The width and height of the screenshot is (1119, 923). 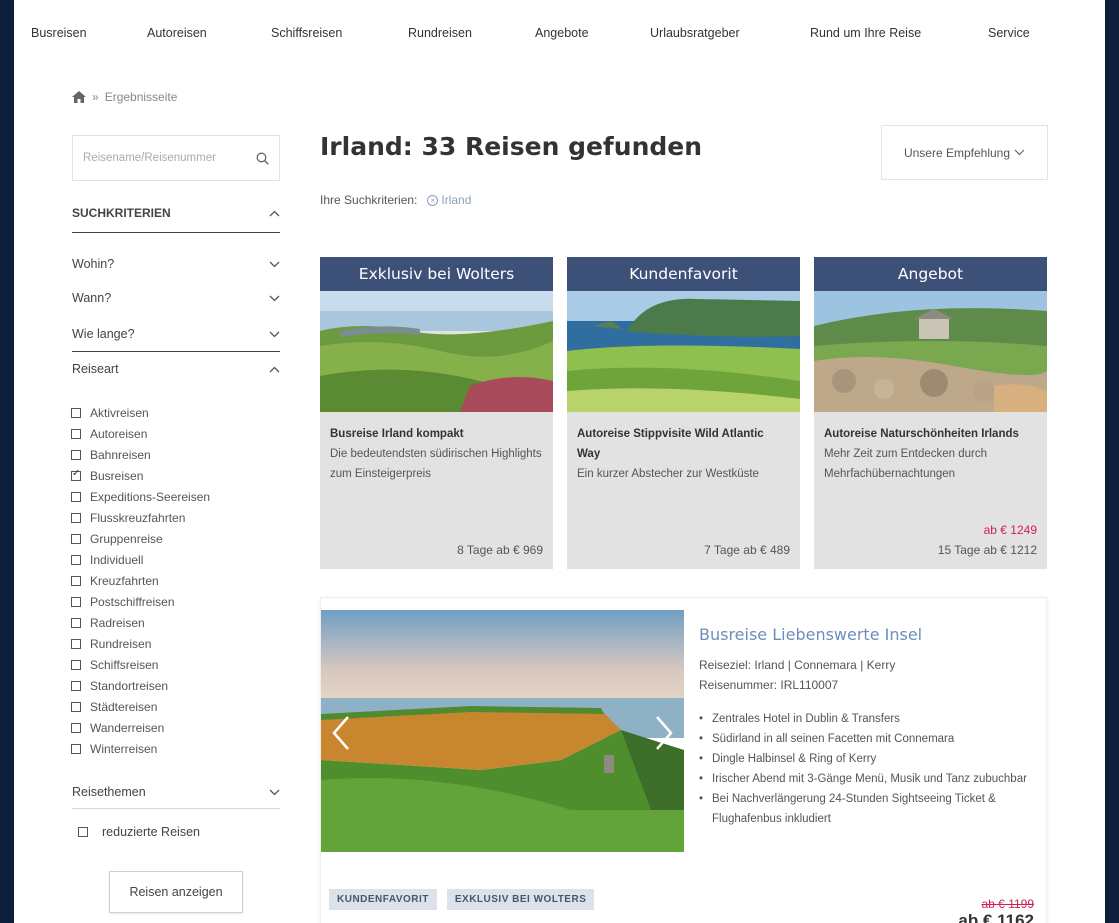 What do you see at coordinates (865, 33) in the screenshot?
I see `nav-rund-um-ihre-reise: Rund um Ihre Reise` at bounding box center [865, 33].